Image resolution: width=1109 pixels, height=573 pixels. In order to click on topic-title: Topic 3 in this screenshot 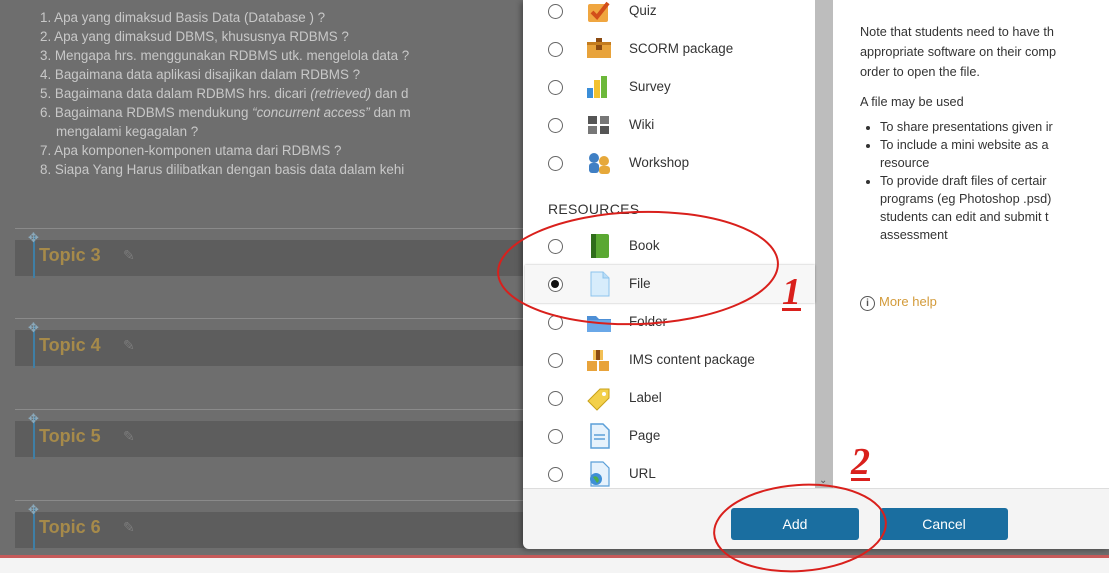, I will do `click(70, 255)`.